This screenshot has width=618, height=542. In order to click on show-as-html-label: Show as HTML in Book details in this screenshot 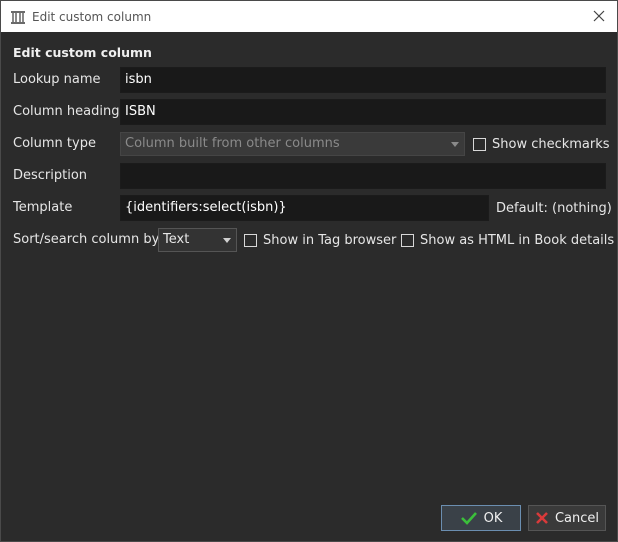, I will do `click(517, 240)`.